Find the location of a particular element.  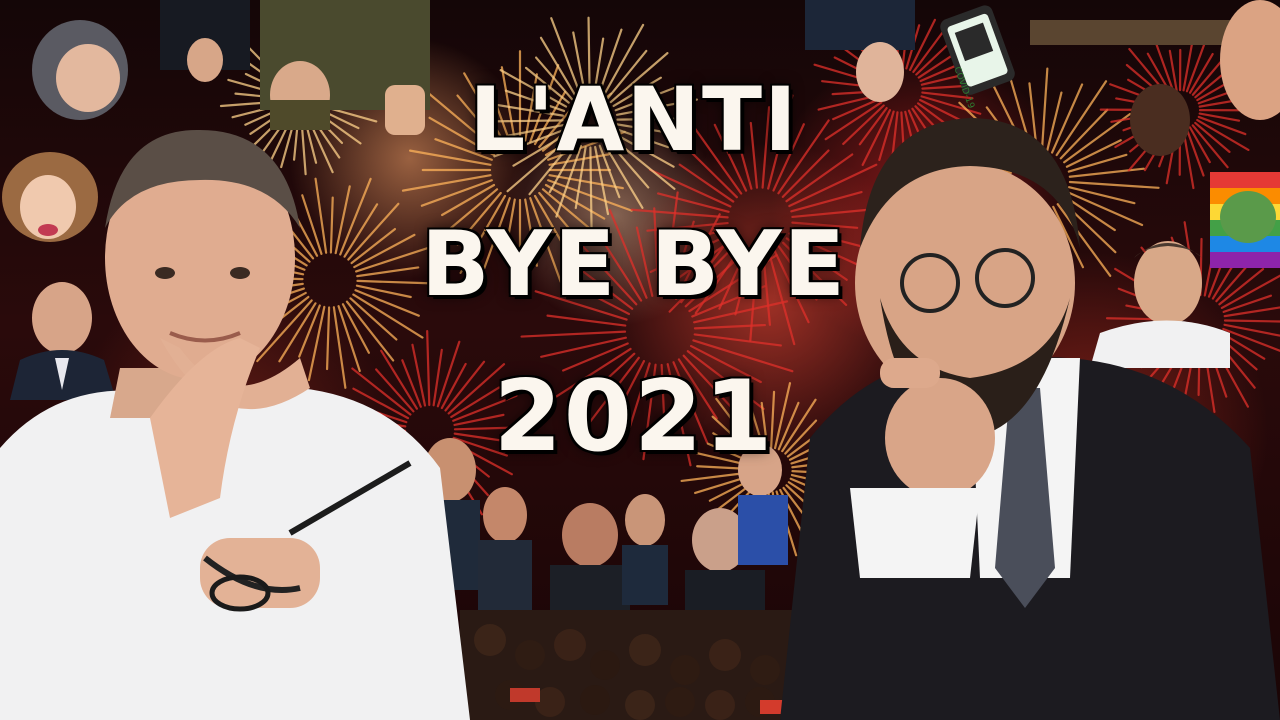

title-line-1: L'ANTI is located at coordinates (634, 119).